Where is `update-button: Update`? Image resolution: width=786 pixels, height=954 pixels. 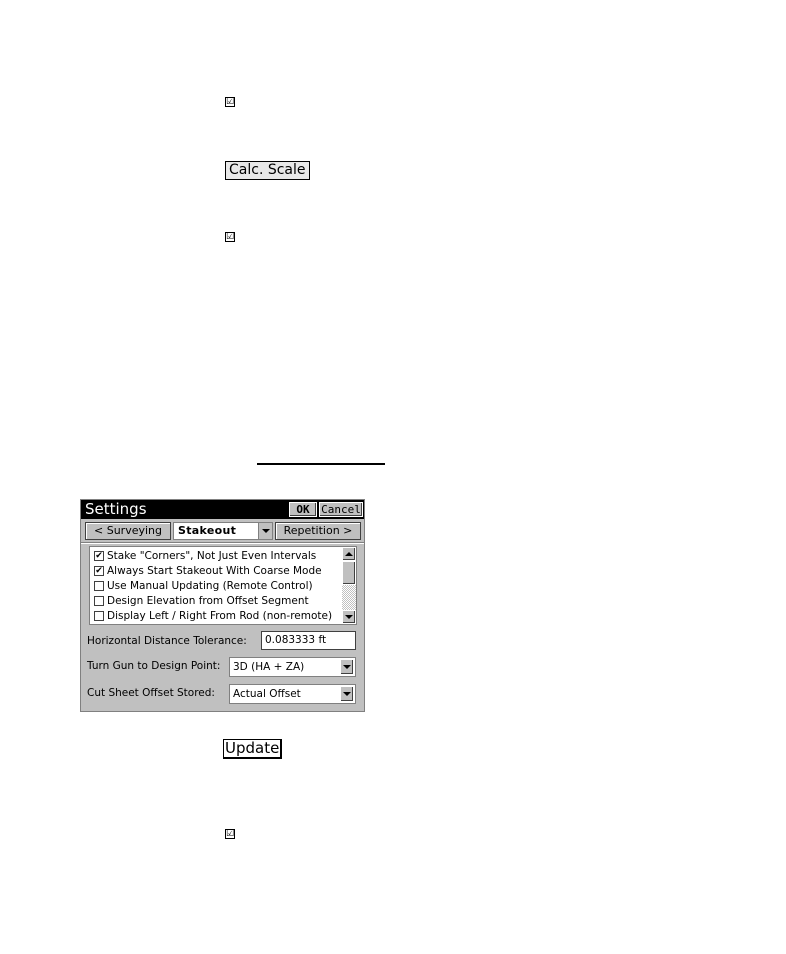 update-button: Update is located at coordinates (253, 749).